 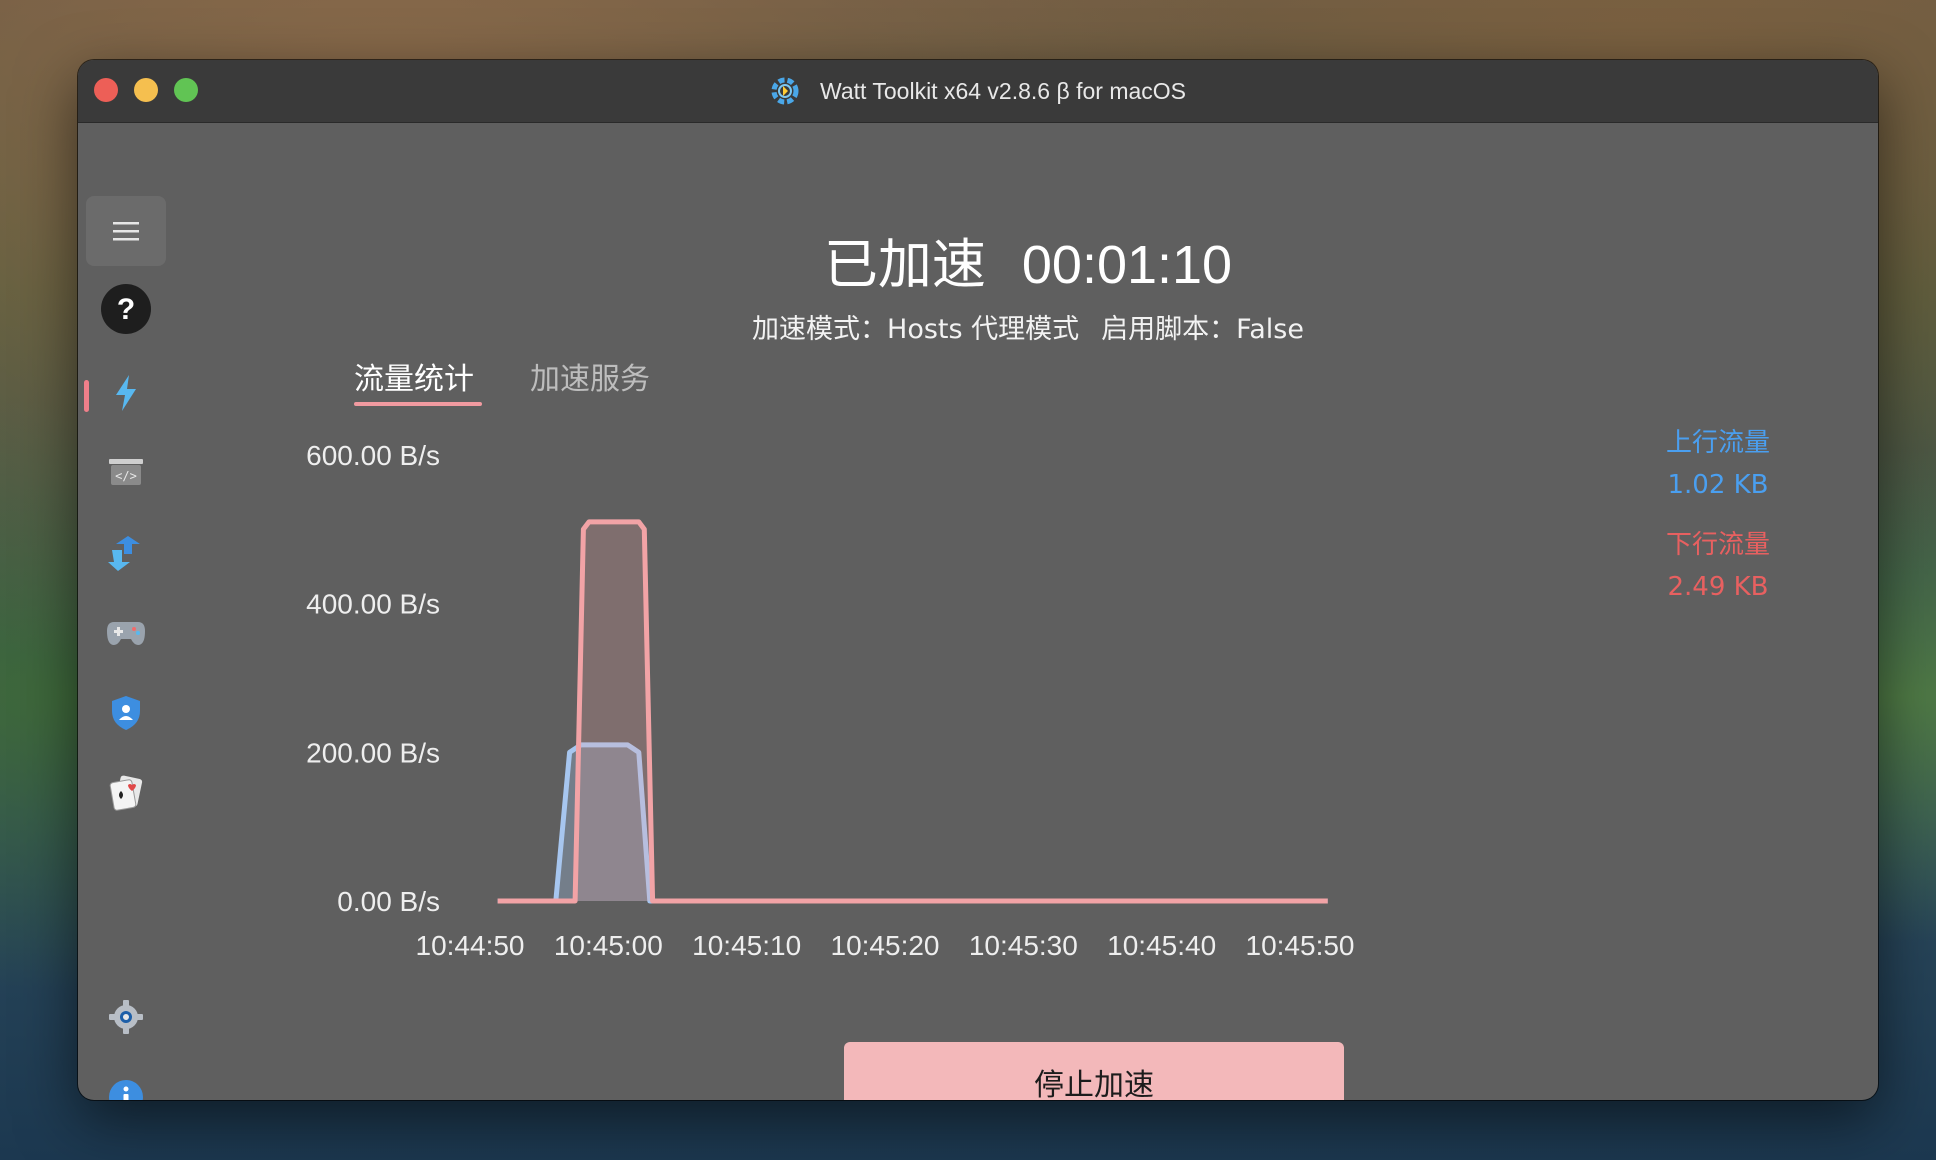 I want to click on sidebar-menu-button, so click(x=126, y=231).